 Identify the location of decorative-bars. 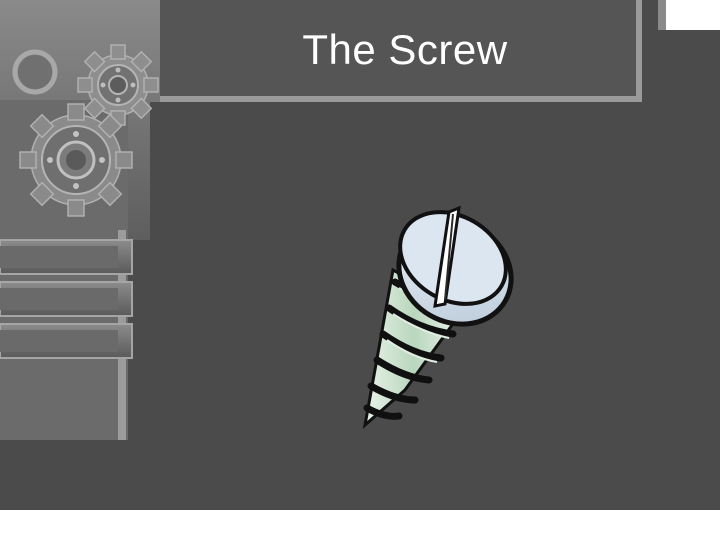
(66, 299).